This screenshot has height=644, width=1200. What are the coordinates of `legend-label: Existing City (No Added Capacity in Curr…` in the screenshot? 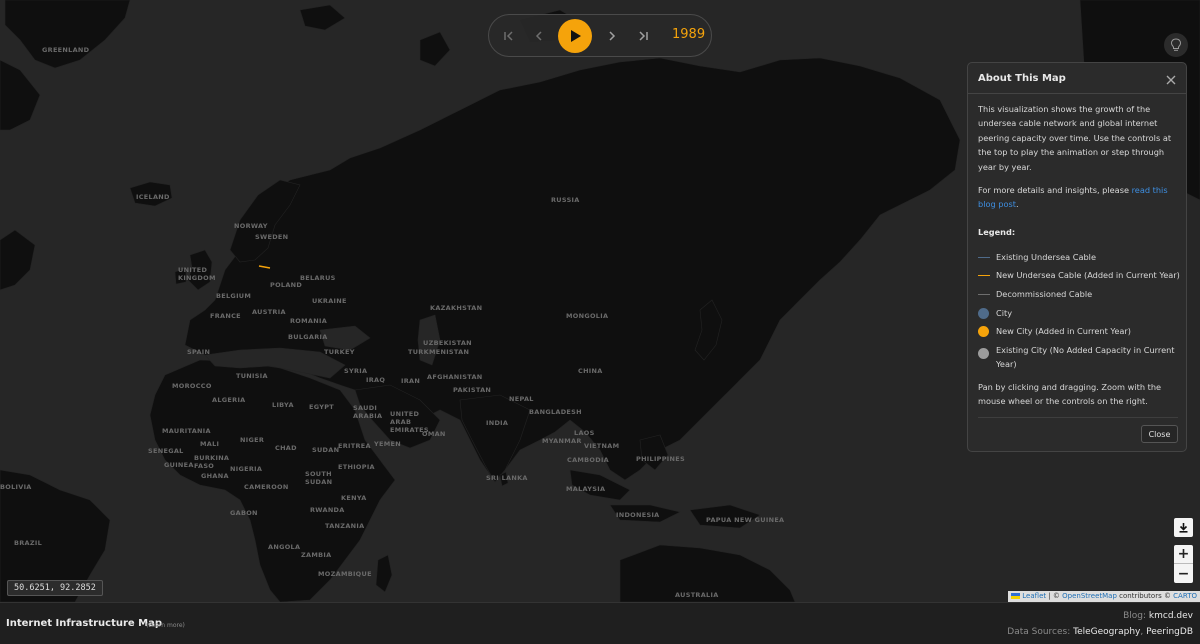 It's located at (1085, 357).